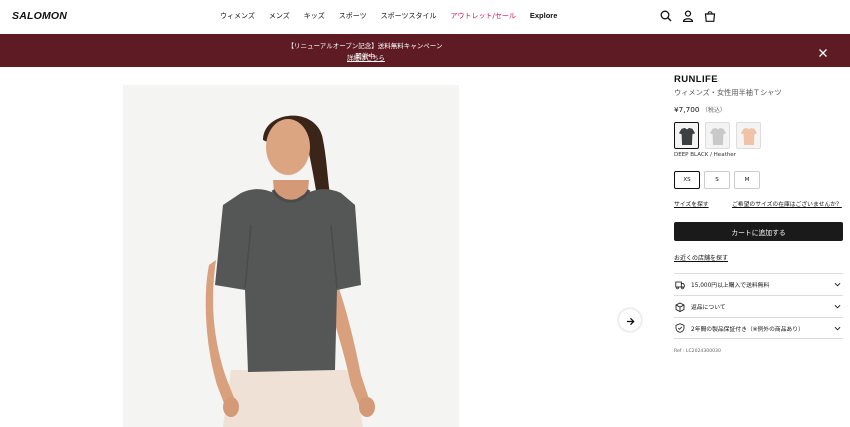  What do you see at coordinates (425, 50) in the screenshot?
I see `promo-banner: 【リニューアルオープン記念】送料無料キャンペーン開催中 詳細はこちら` at bounding box center [425, 50].